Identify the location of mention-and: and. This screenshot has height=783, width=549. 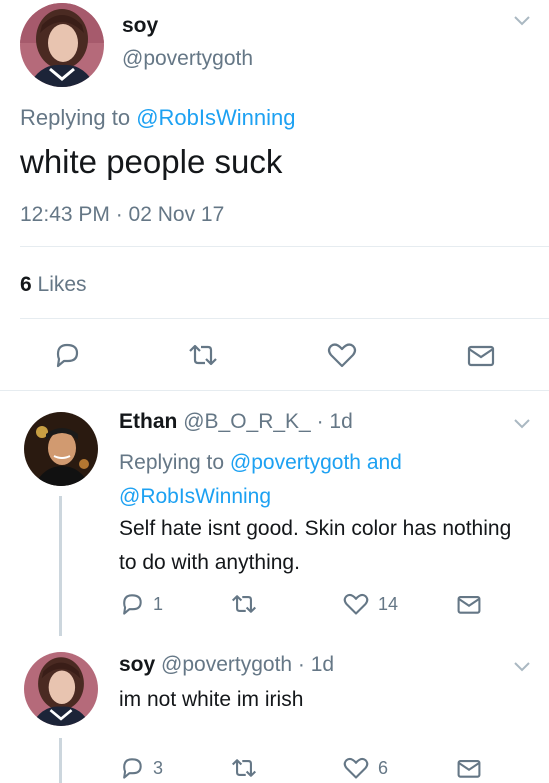
(384, 462).